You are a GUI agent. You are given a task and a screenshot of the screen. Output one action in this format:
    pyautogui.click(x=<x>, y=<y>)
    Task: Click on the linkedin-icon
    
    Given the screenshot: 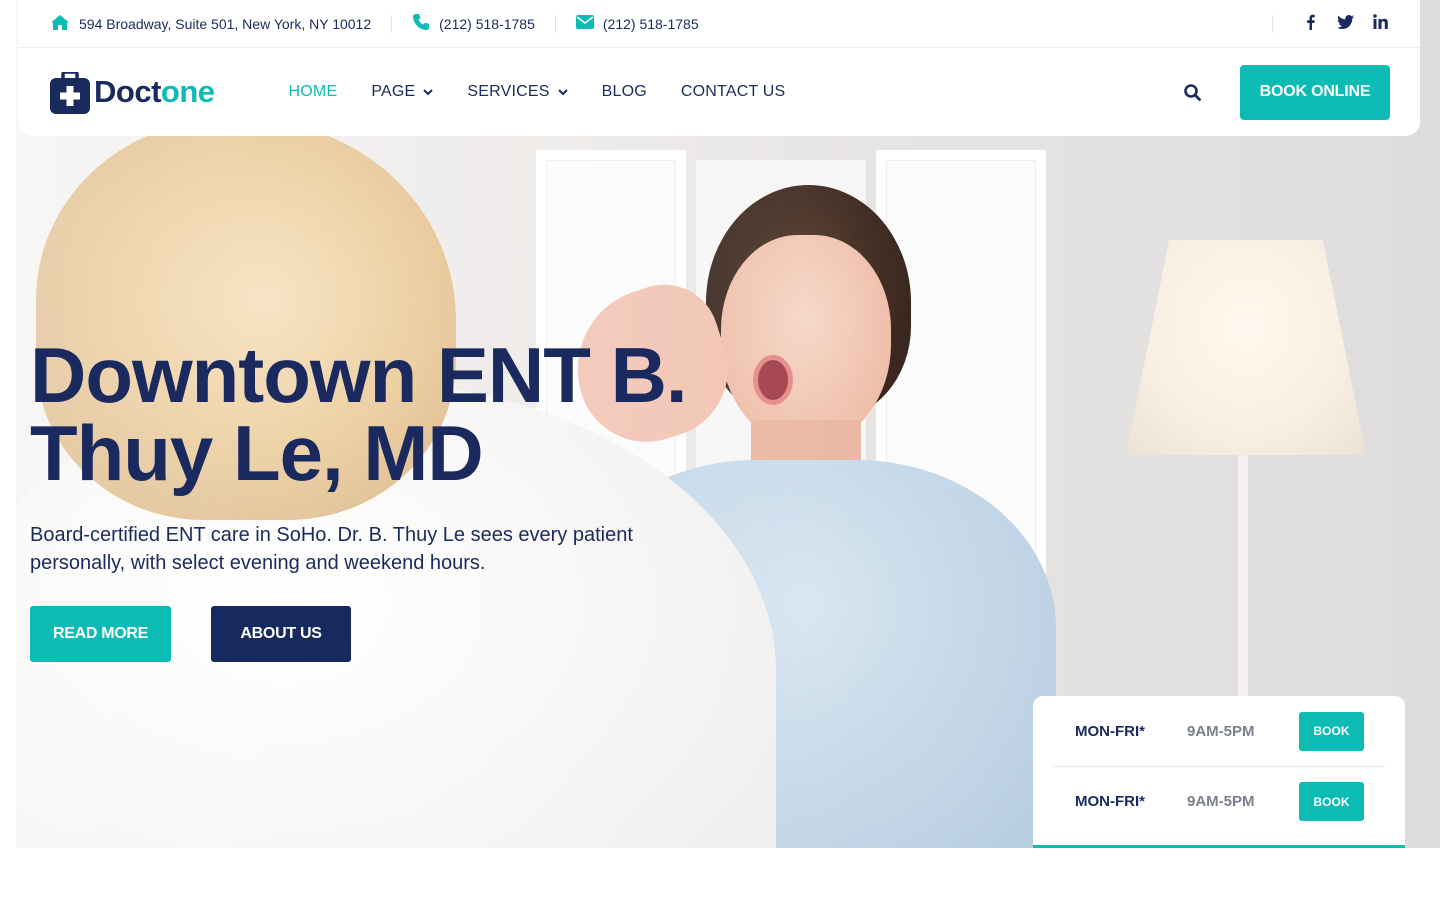 What is the action you would take?
    pyautogui.click(x=1380, y=23)
    